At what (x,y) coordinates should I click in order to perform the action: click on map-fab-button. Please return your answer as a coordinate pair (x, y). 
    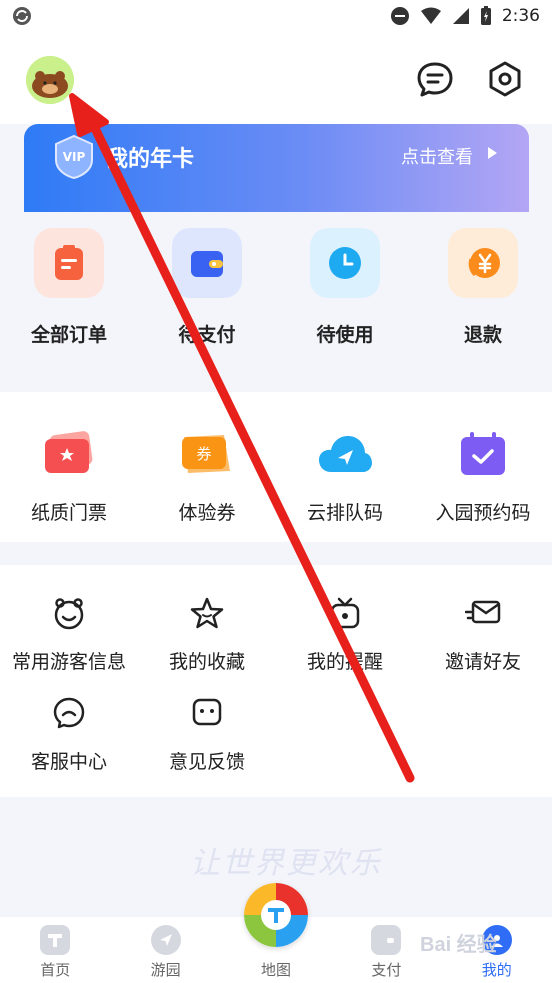
    Looking at the image, I should click on (276, 915).